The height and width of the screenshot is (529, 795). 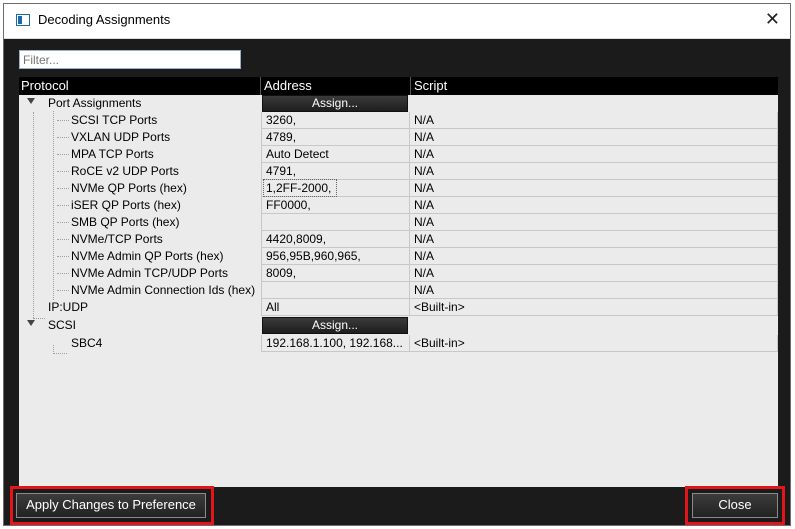 I want to click on title-bar: Decoding Assignments ✕, so click(x=397, y=21).